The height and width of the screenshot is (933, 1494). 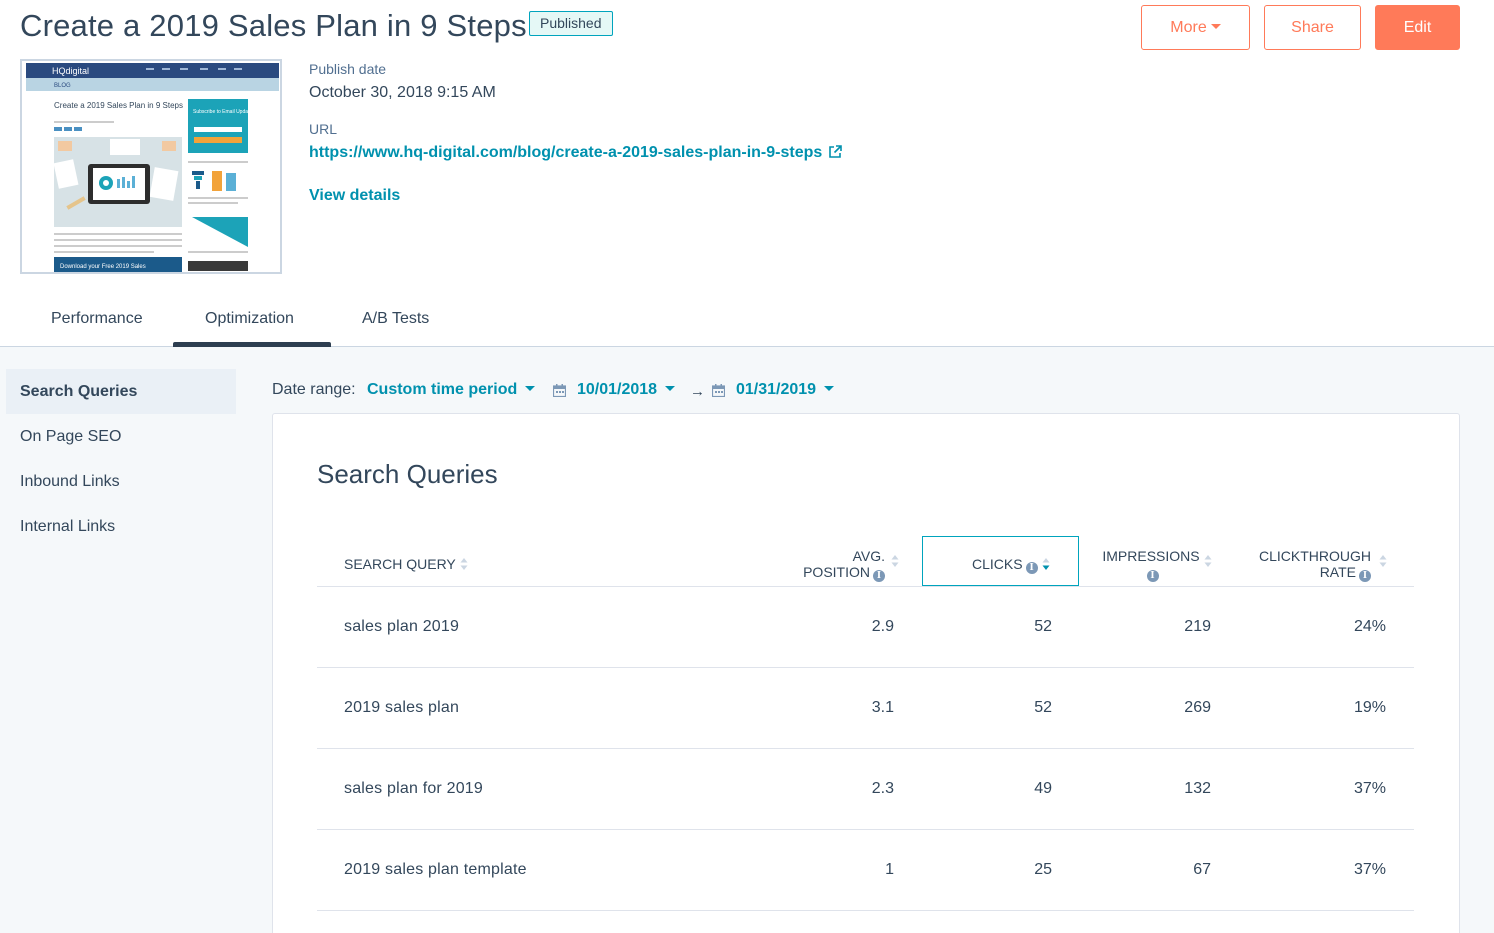 What do you see at coordinates (1369, 707) in the screenshot?
I see `cell-ctr: 19%` at bounding box center [1369, 707].